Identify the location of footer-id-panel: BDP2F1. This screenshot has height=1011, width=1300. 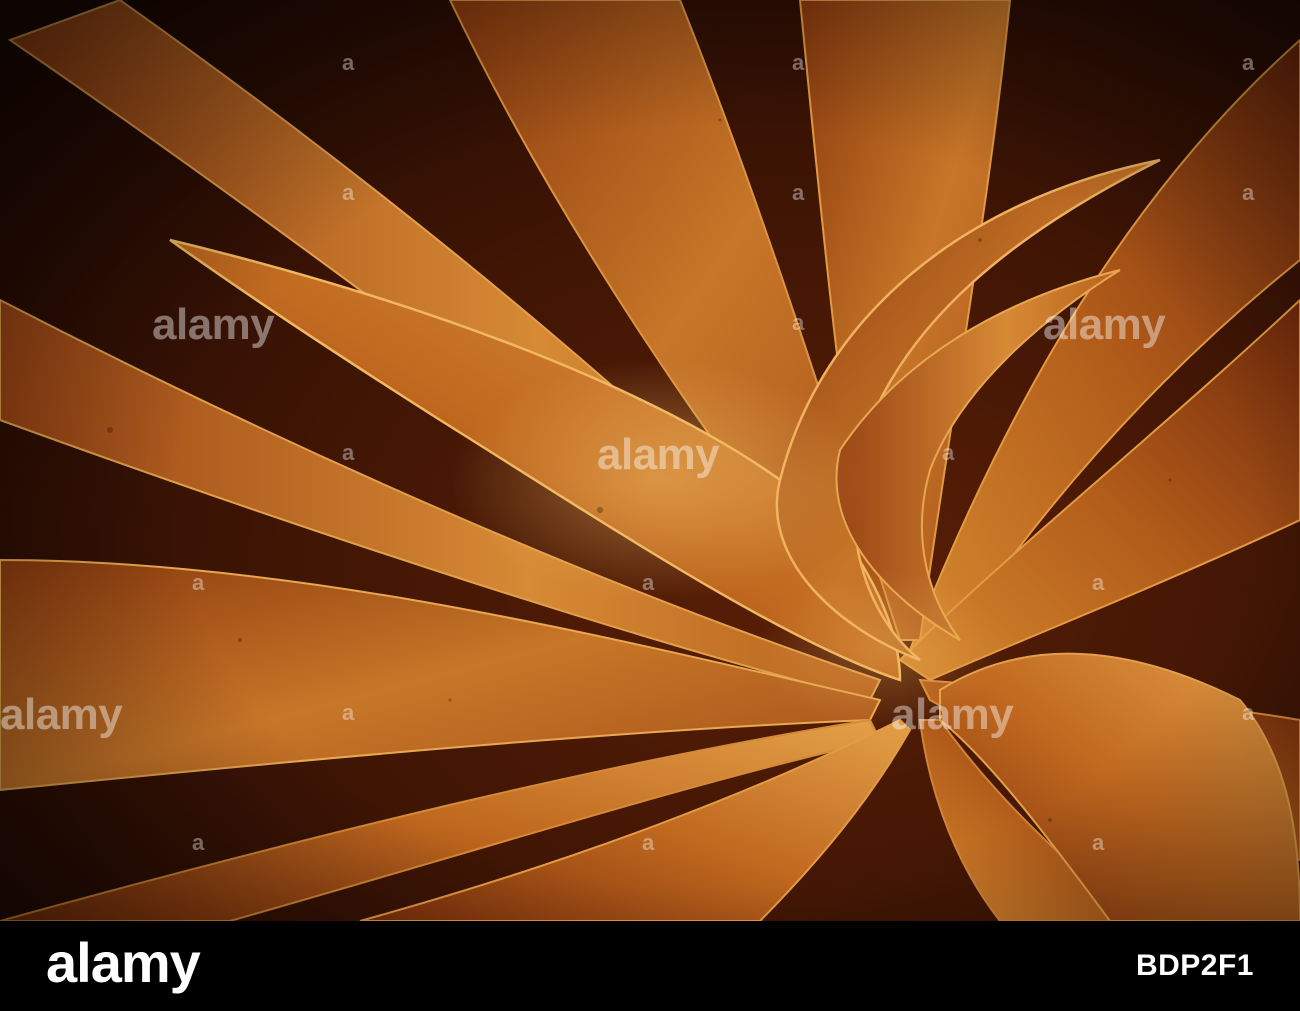
(1090, 966).